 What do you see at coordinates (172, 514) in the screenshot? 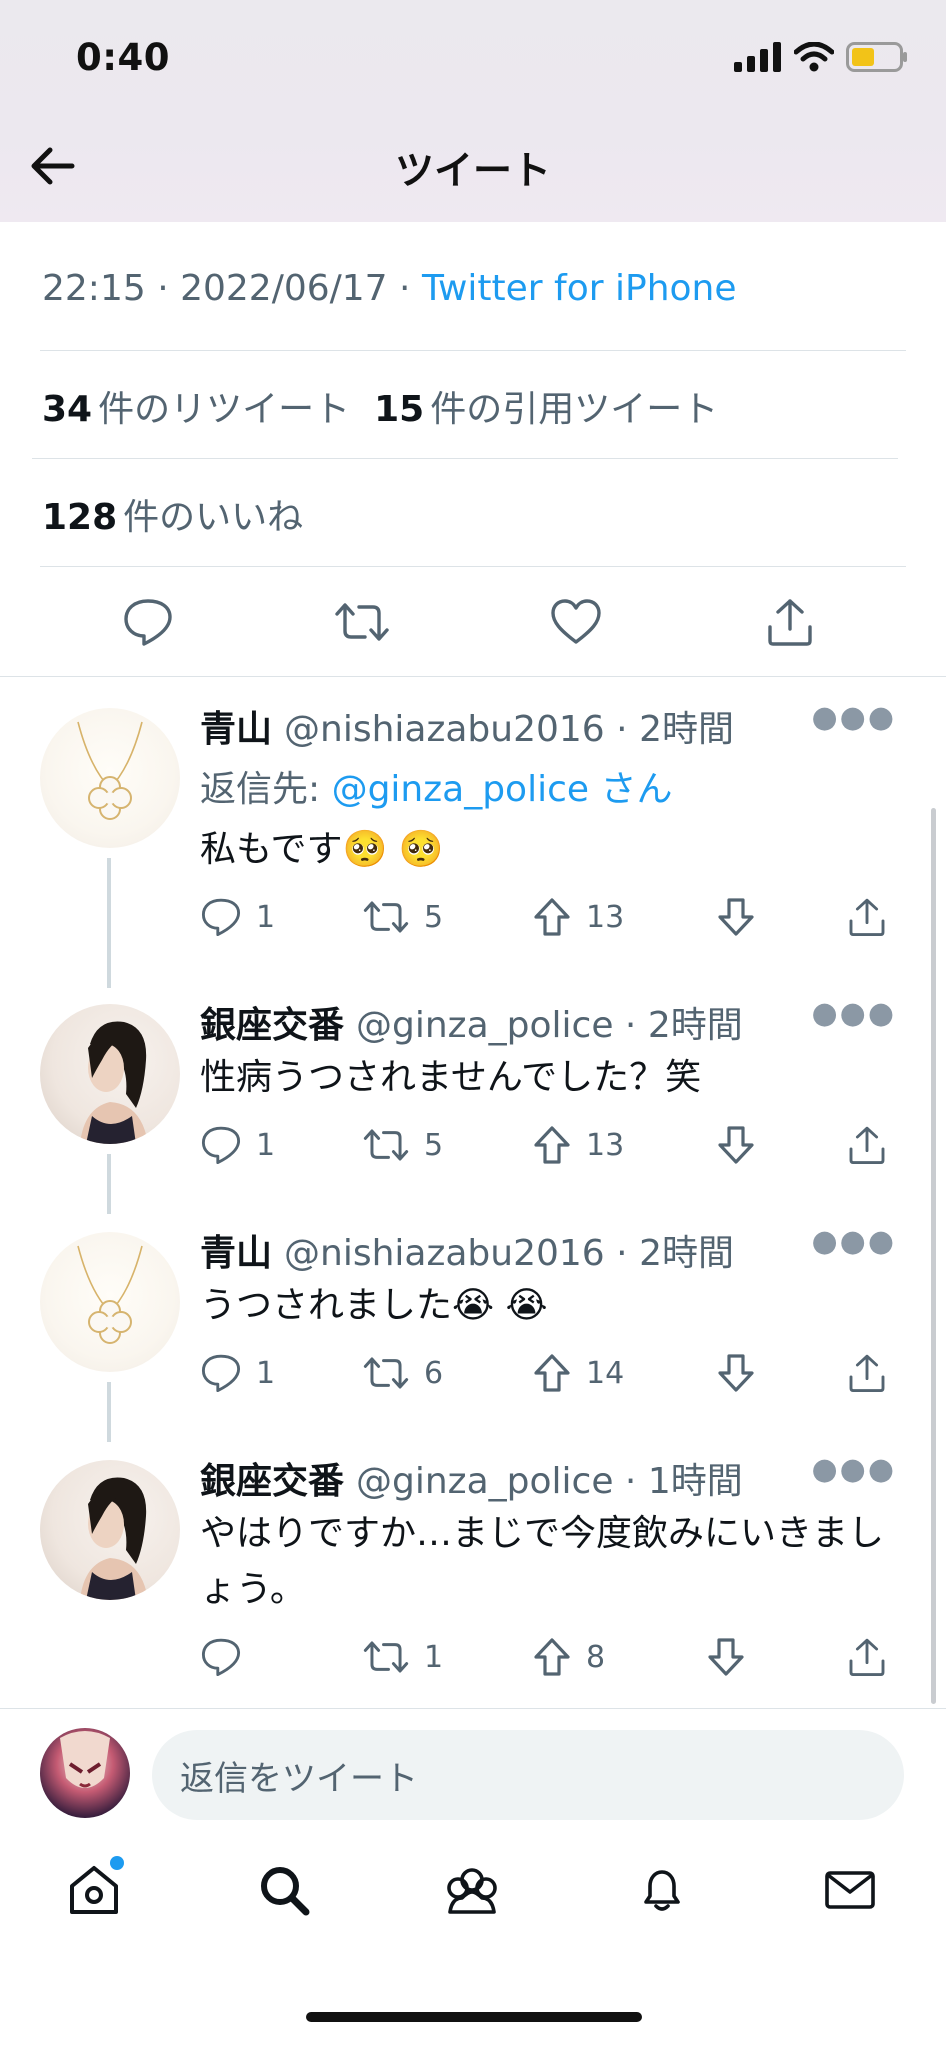
I see `likes-stat: 128 件のいいね` at bounding box center [172, 514].